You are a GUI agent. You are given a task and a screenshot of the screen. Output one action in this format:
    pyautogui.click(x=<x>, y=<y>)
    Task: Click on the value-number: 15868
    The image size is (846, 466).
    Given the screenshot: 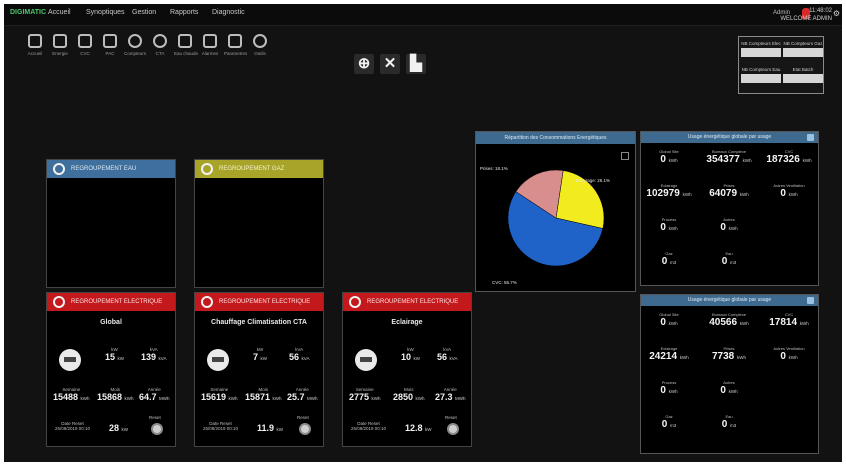 What is the action you would take?
    pyautogui.click(x=110, y=397)
    